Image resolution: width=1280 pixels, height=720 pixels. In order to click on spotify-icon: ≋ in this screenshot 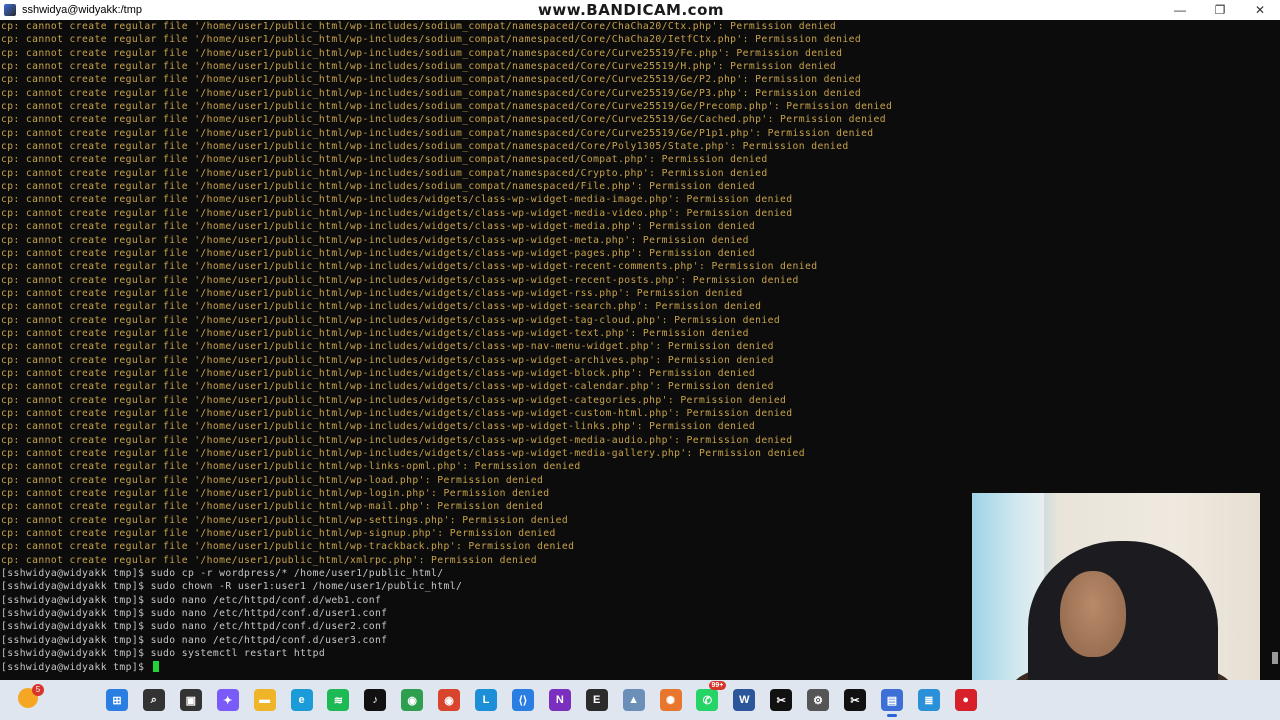, I will do `click(338, 700)`.